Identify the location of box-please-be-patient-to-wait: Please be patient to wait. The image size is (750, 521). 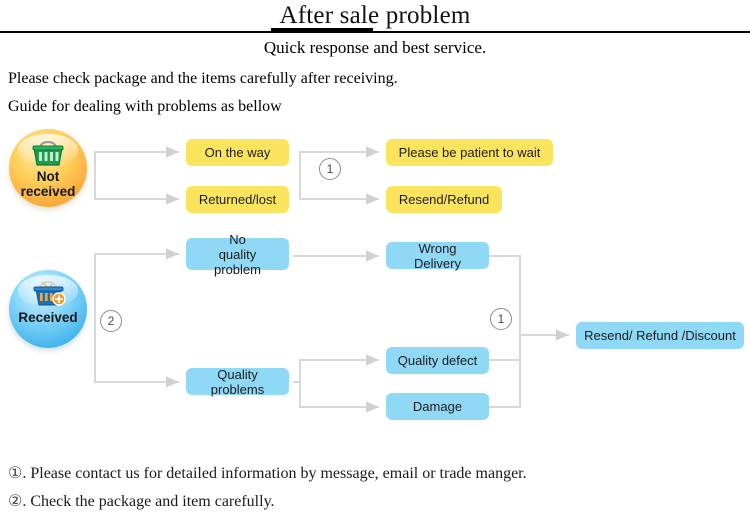
(469, 152).